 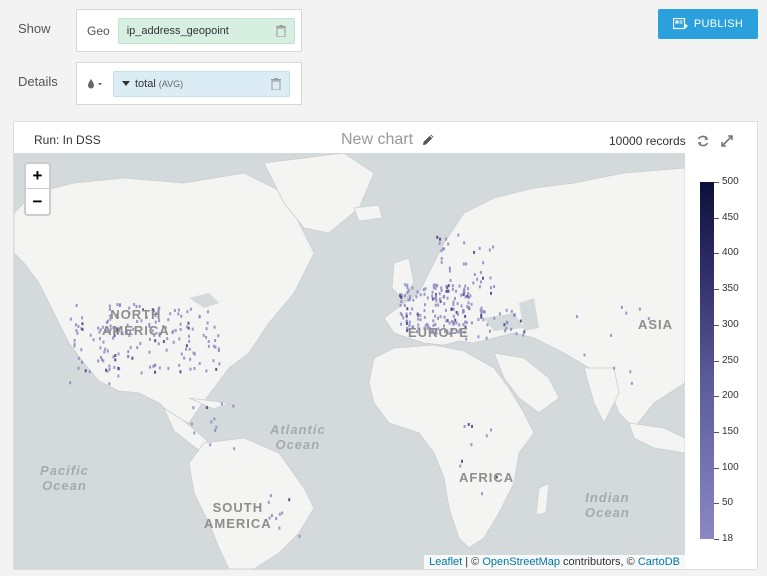 I want to click on label-indian-ocean: Indian Ocean, so click(x=607, y=505).